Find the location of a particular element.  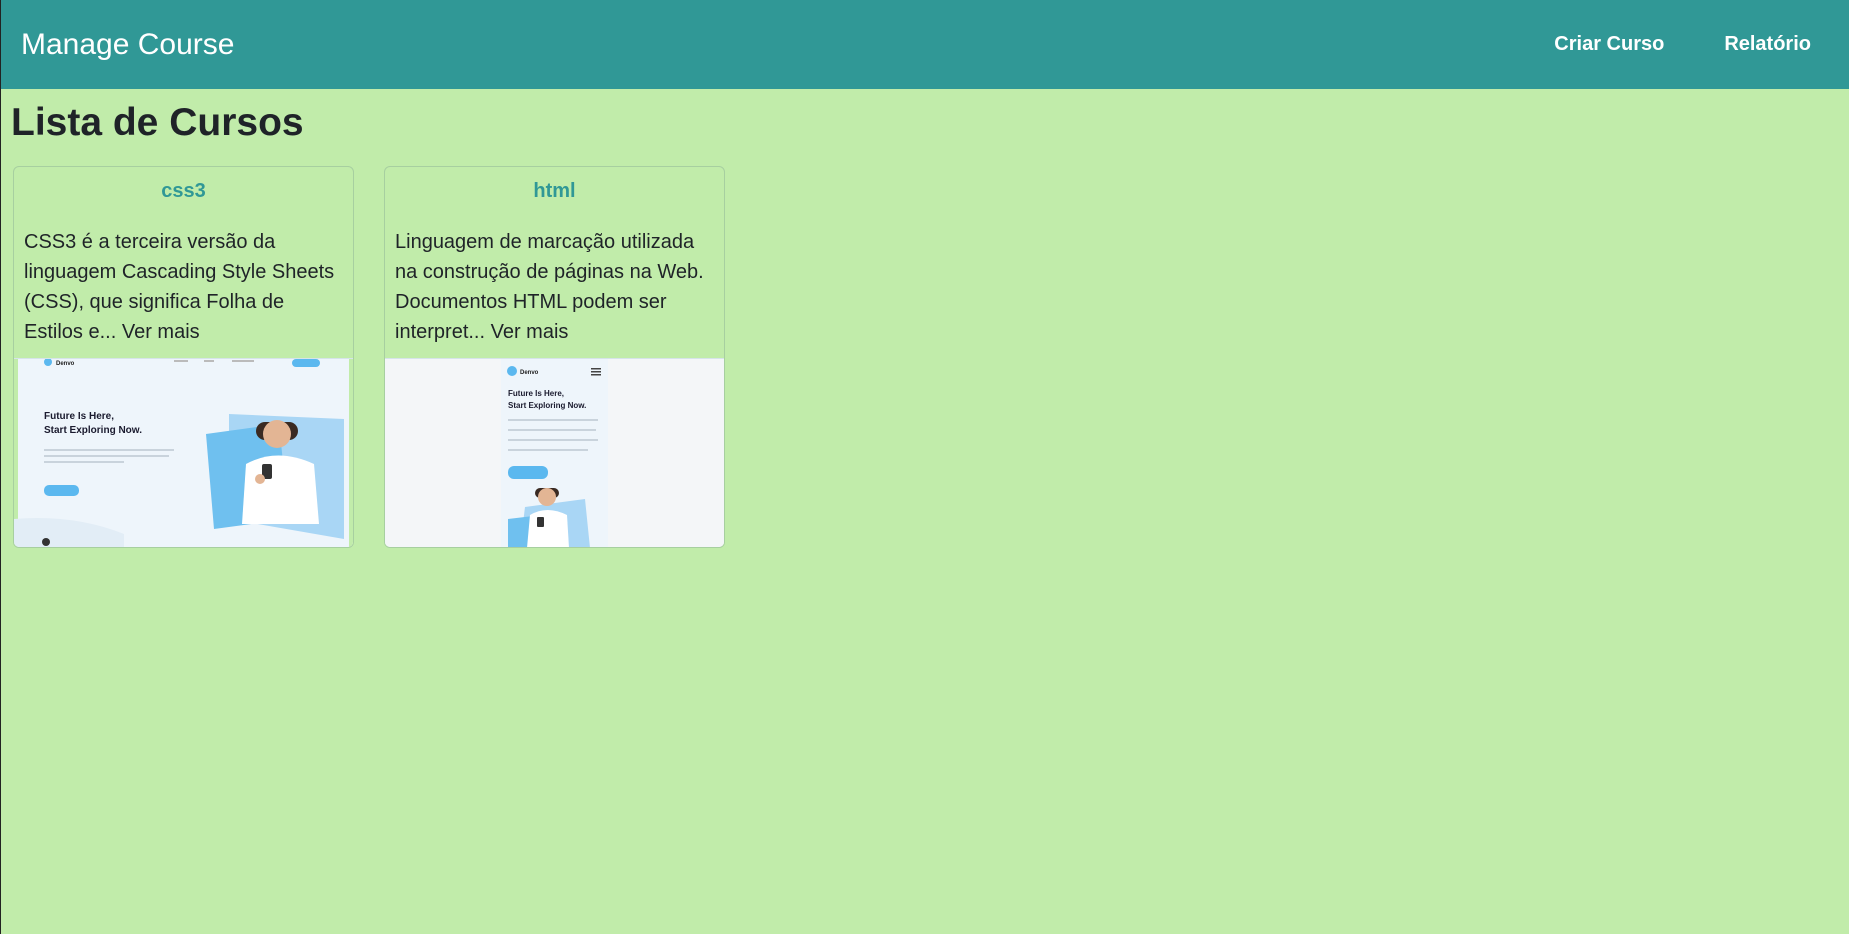

course-title: css3 is located at coordinates (183, 191).